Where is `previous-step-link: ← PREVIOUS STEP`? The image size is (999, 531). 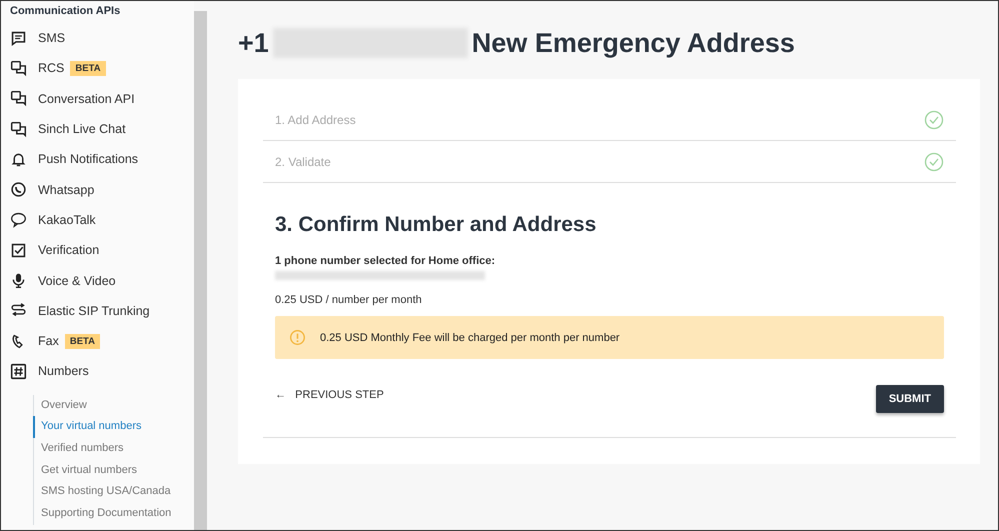 previous-step-link: ← PREVIOUS STEP is located at coordinates (329, 395).